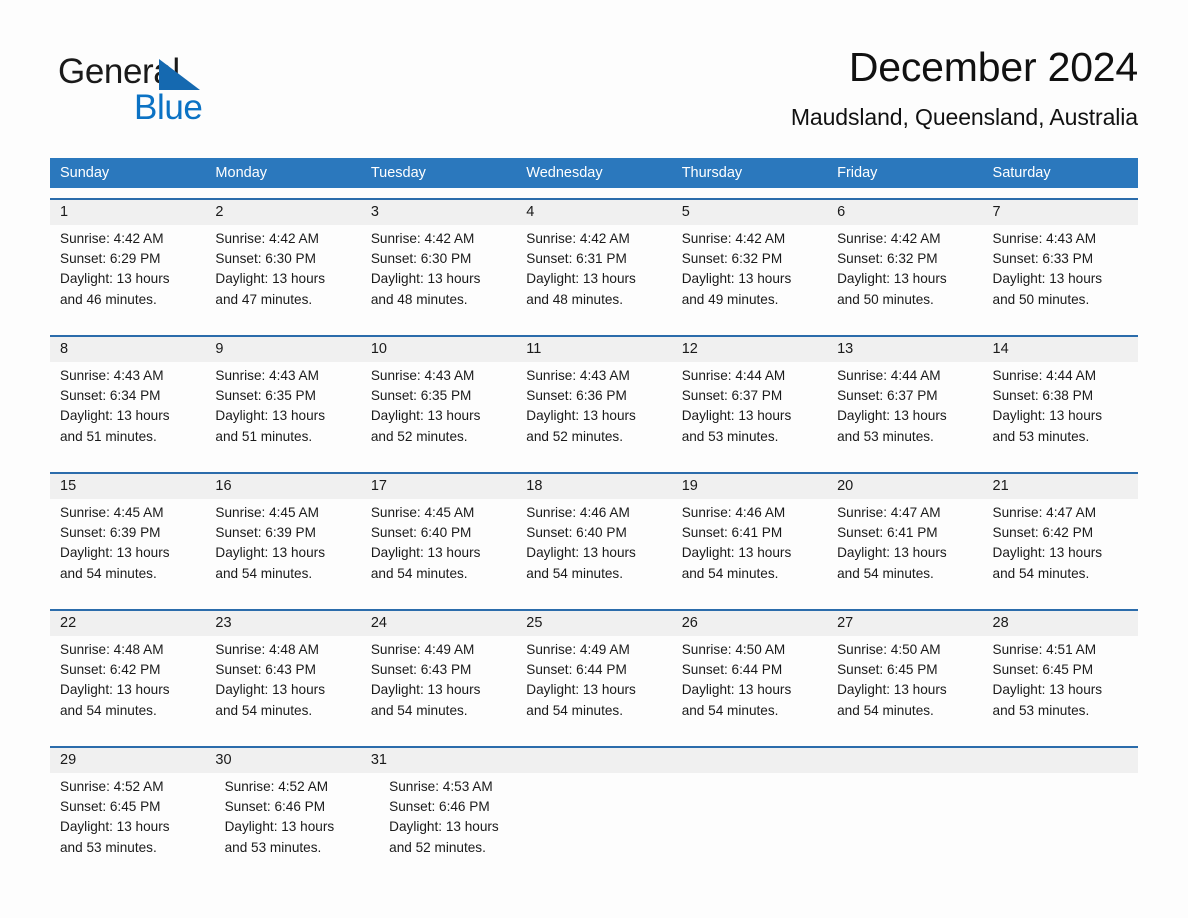  What do you see at coordinates (282, 212) in the screenshot?
I see `day-number: 2` at bounding box center [282, 212].